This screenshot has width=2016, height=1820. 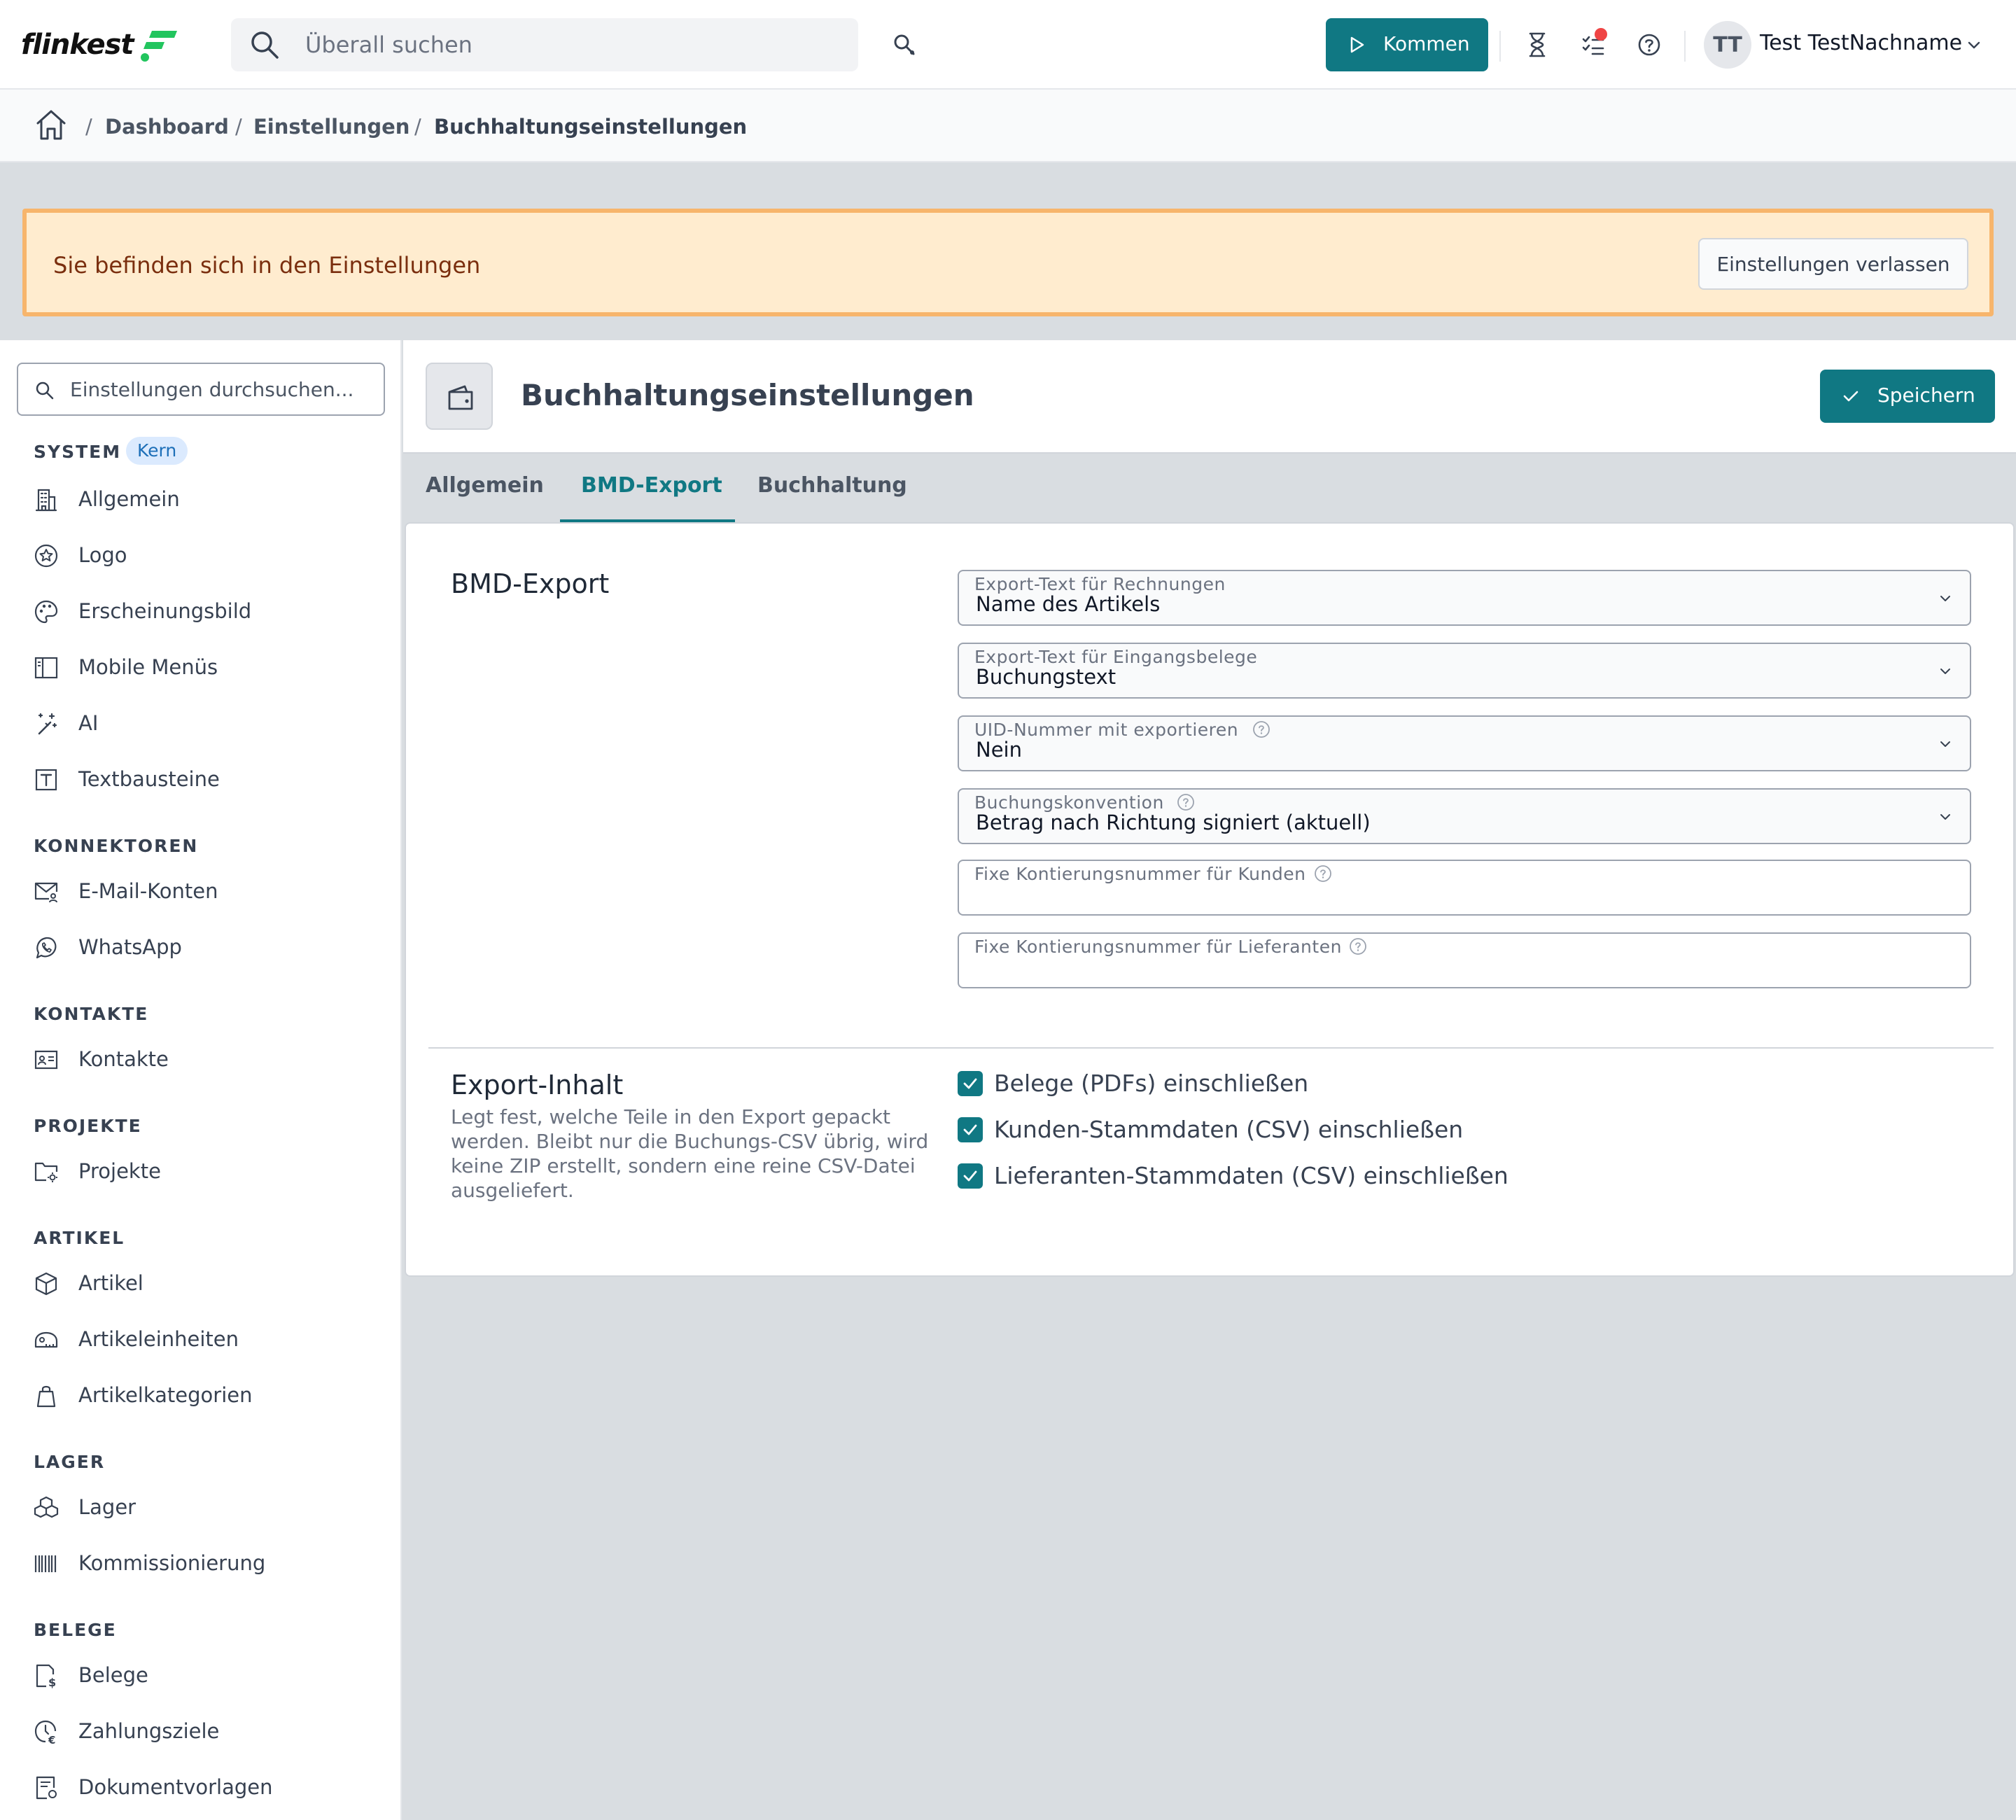 I want to click on user-name: Test TestNachname, so click(x=1861, y=43).